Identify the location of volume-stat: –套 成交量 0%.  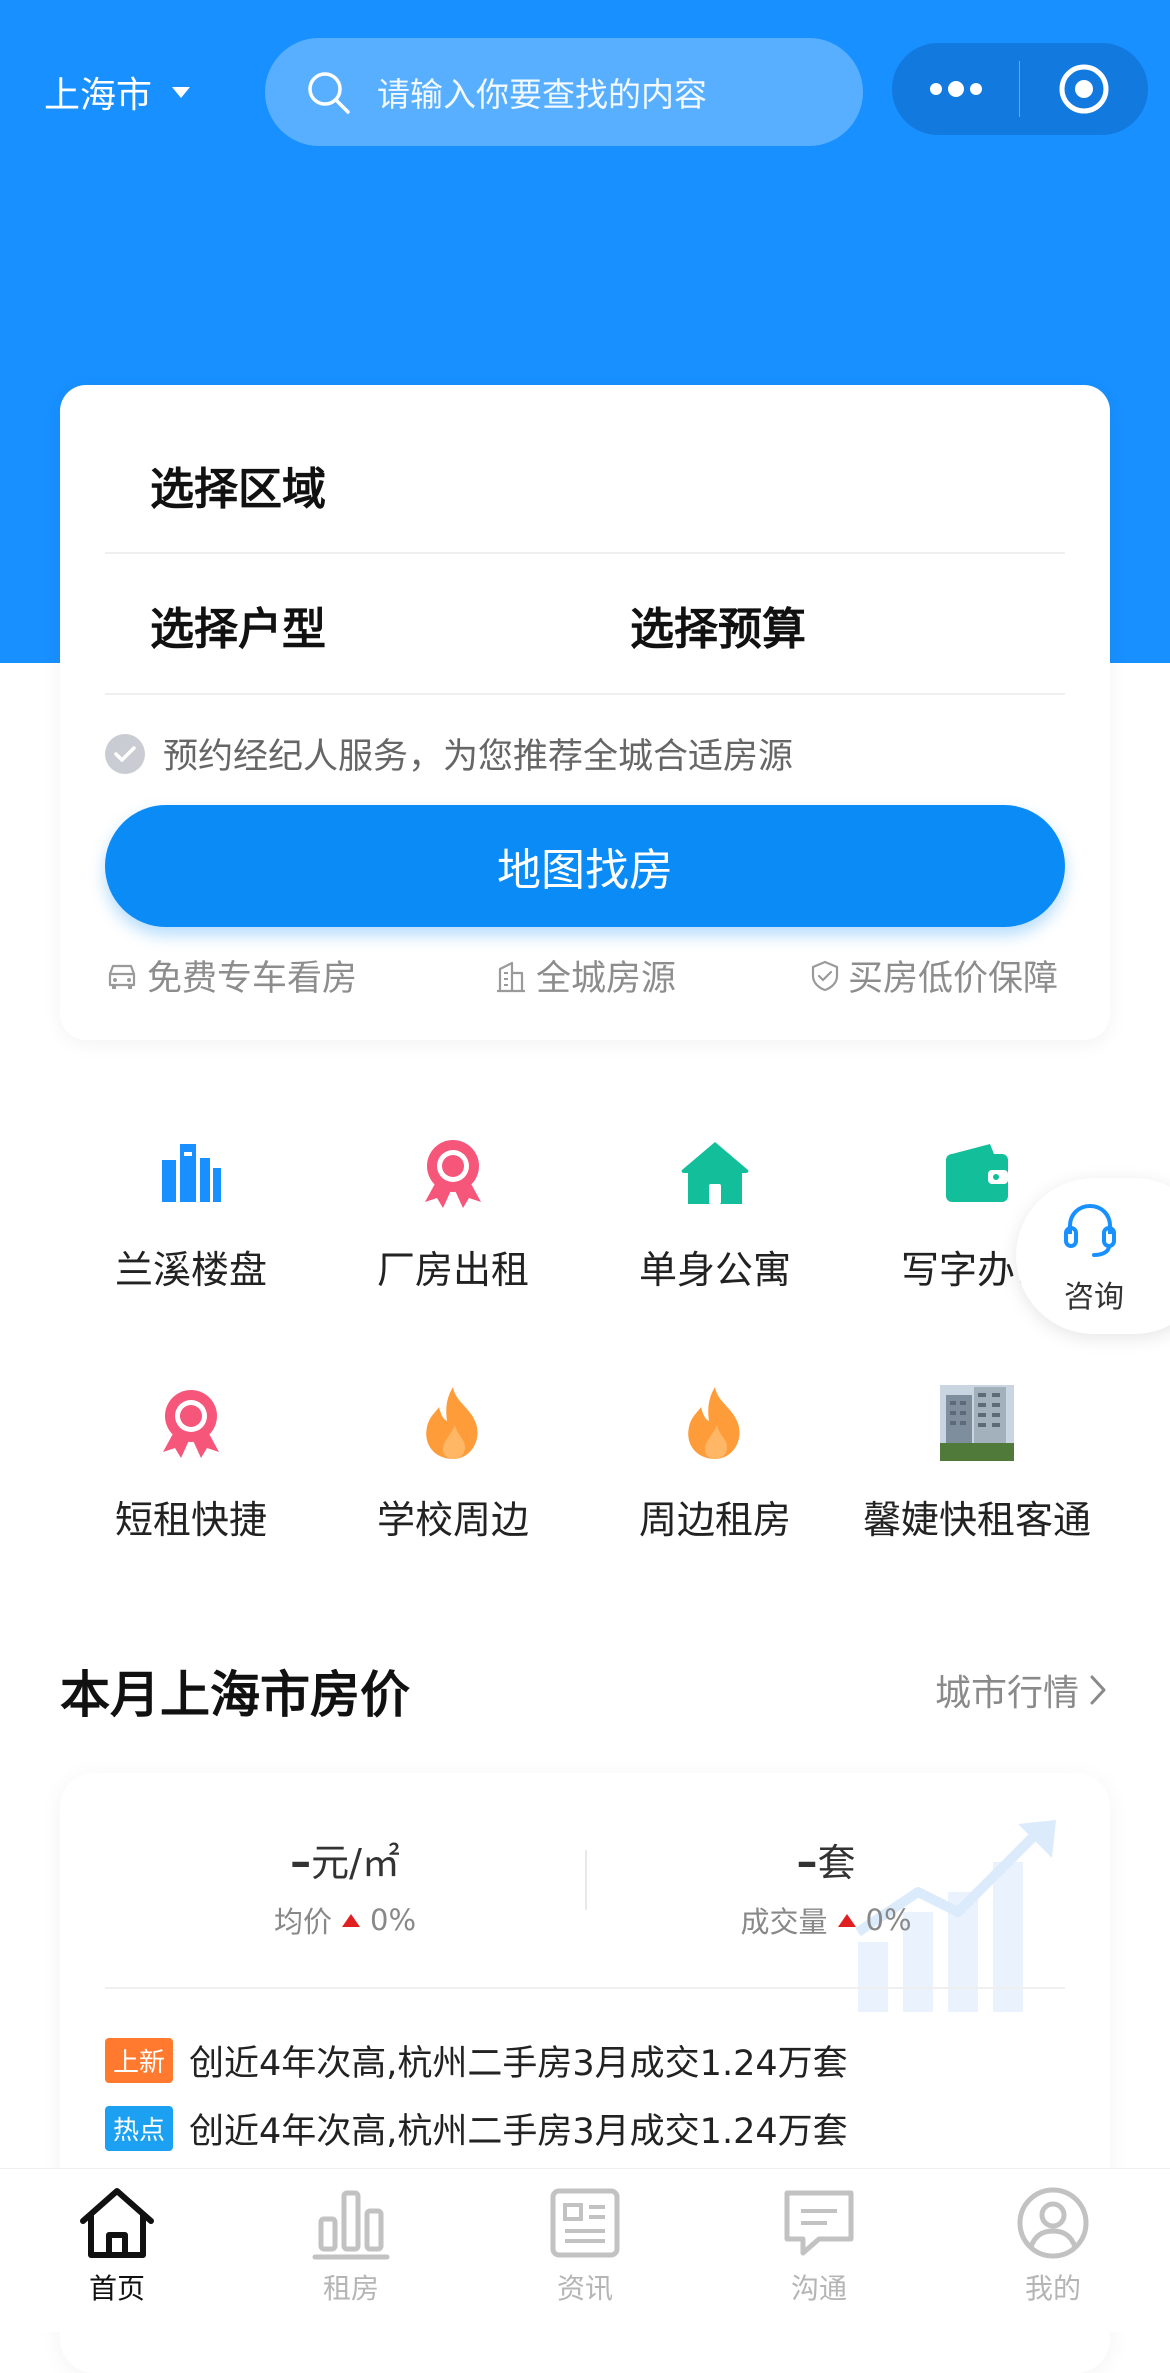
(826, 1886).